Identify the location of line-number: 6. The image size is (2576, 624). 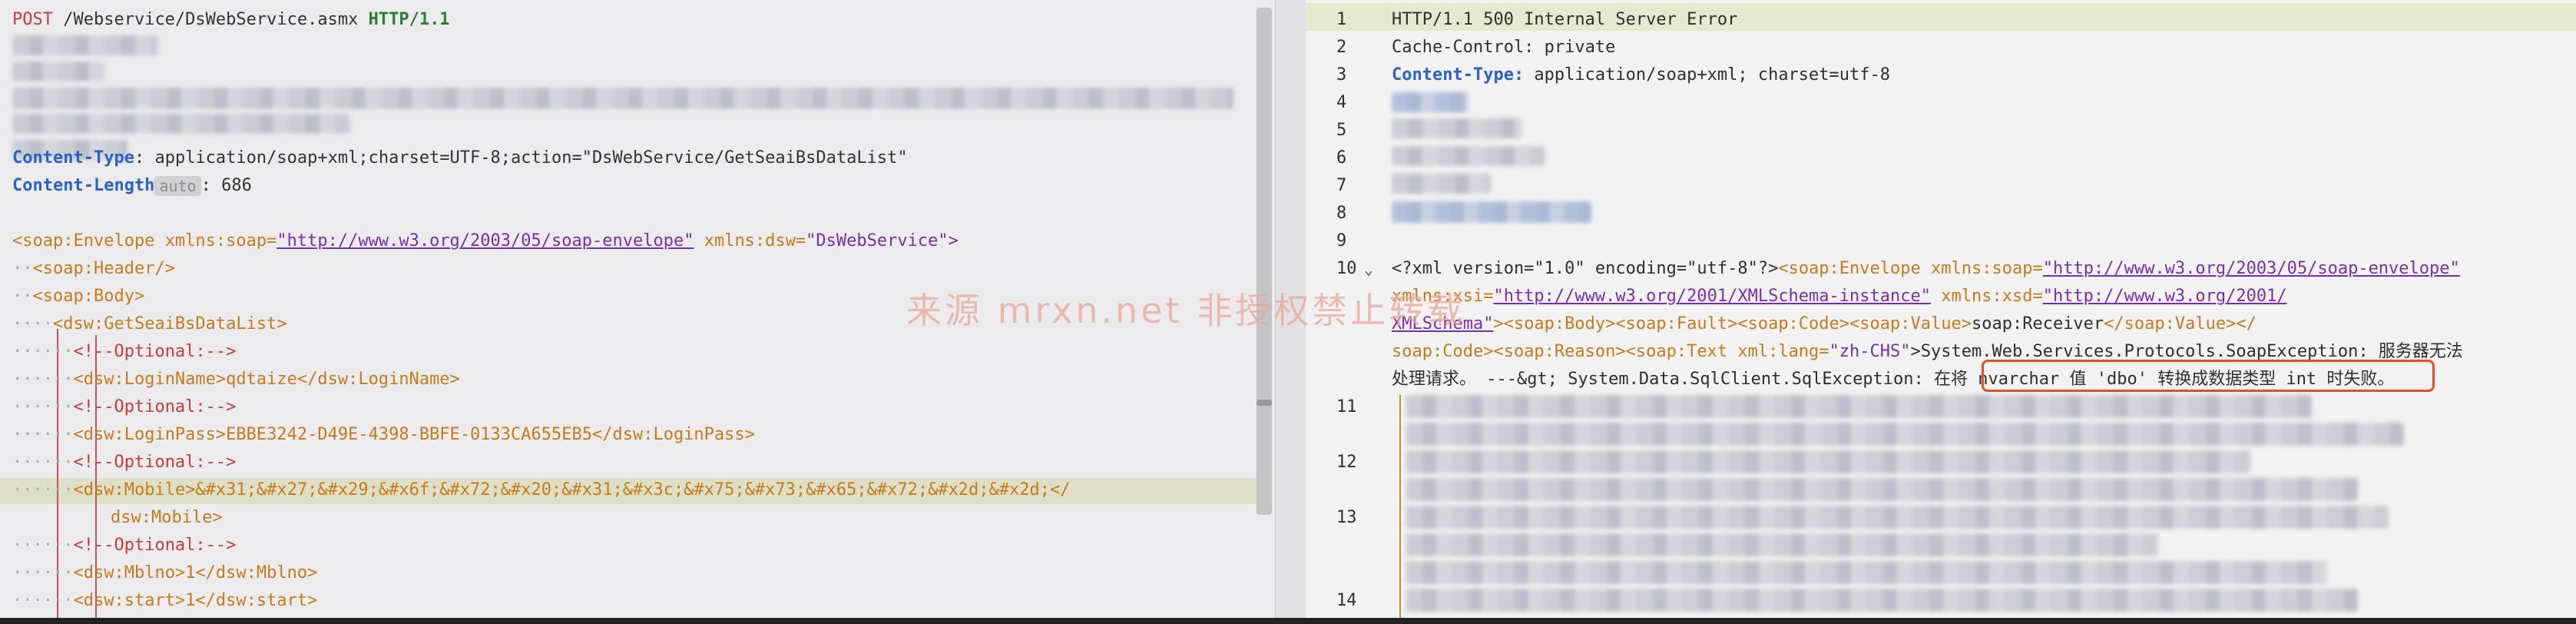
(1341, 158).